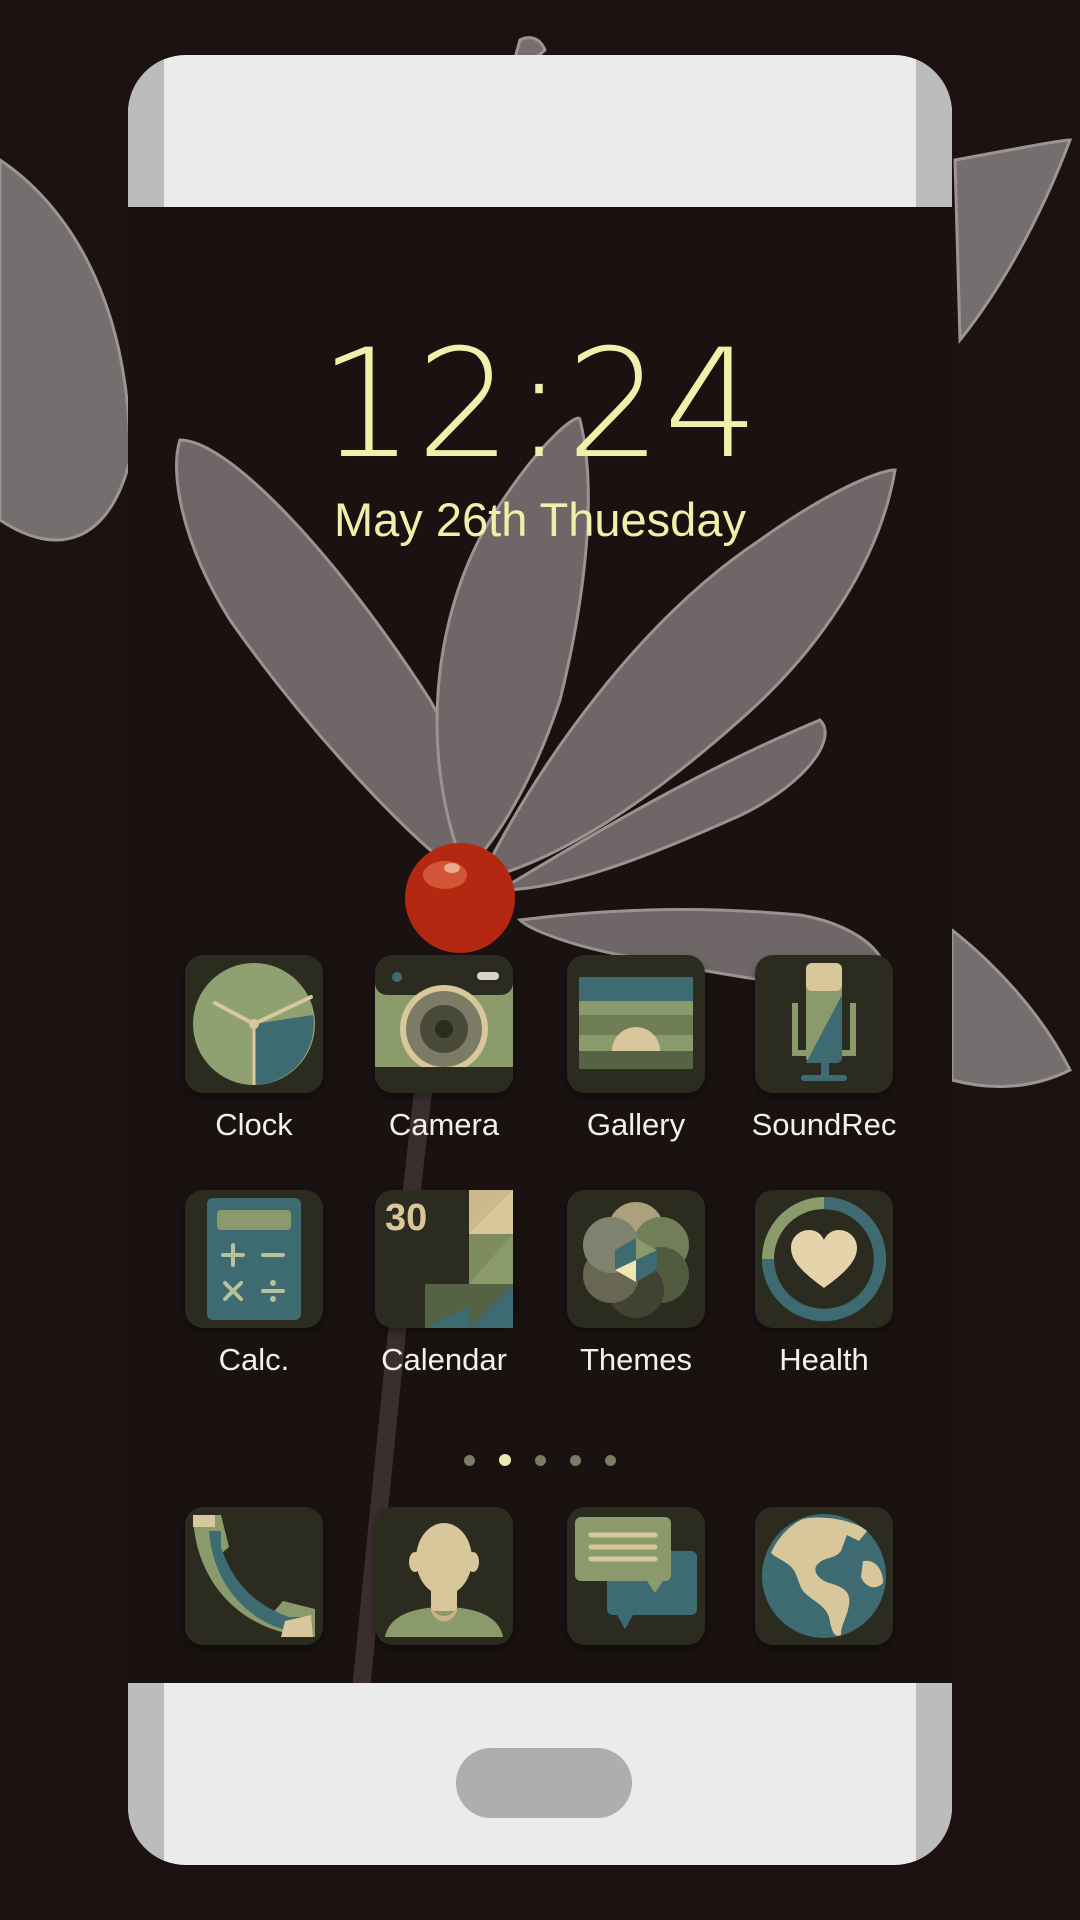 The height and width of the screenshot is (1920, 1080). I want to click on app-themes: Themes, so click(636, 1284).